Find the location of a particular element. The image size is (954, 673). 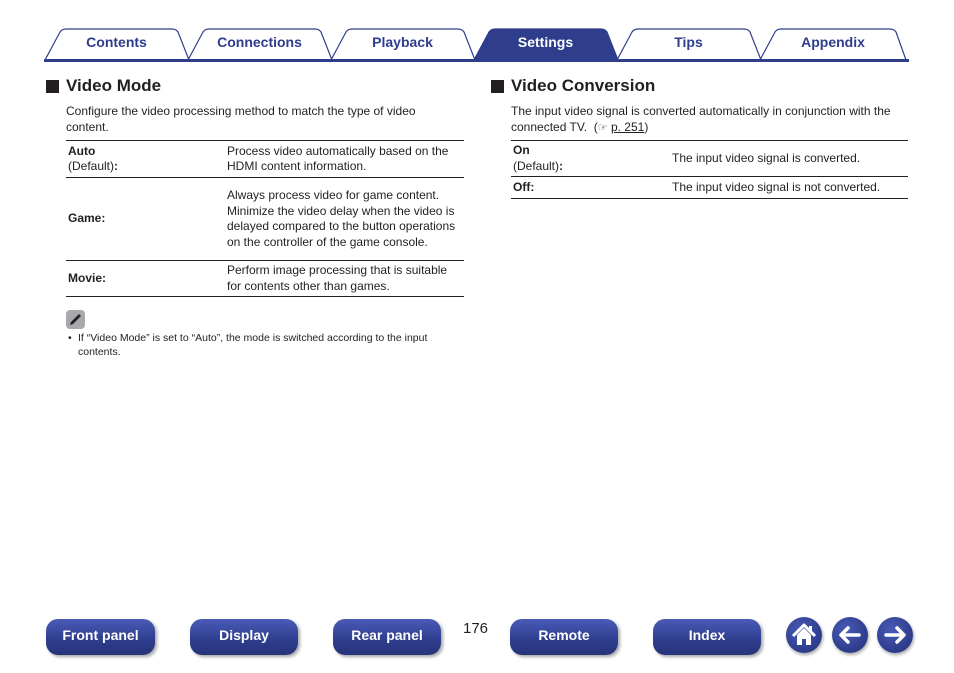

tab-tips: Tips is located at coordinates (688, 44).